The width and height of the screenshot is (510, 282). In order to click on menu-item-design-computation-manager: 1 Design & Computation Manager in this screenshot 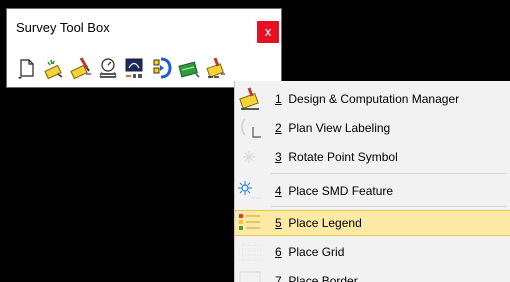, I will do `click(372, 99)`.